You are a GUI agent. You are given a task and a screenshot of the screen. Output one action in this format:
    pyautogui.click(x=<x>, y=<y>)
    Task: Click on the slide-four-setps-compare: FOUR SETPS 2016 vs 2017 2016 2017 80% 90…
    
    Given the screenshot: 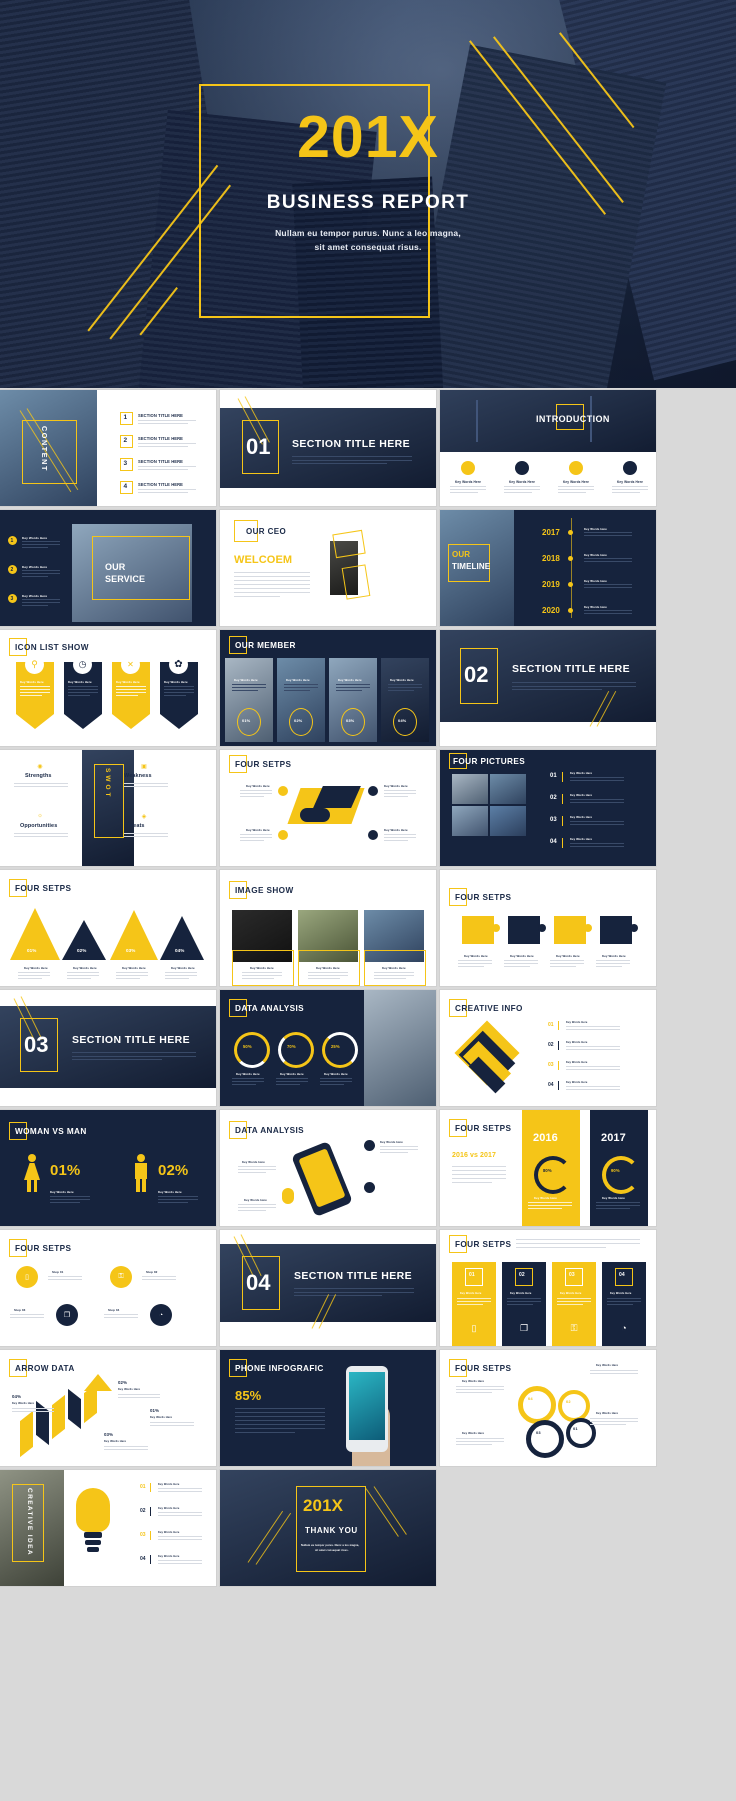 What is the action you would take?
    pyautogui.click(x=548, y=1168)
    